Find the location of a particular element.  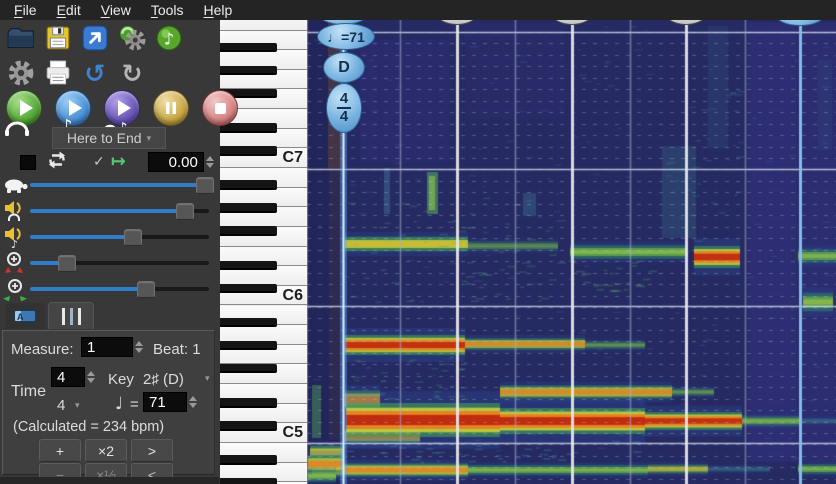

menu-edit: Edit is located at coordinates (69, 10).